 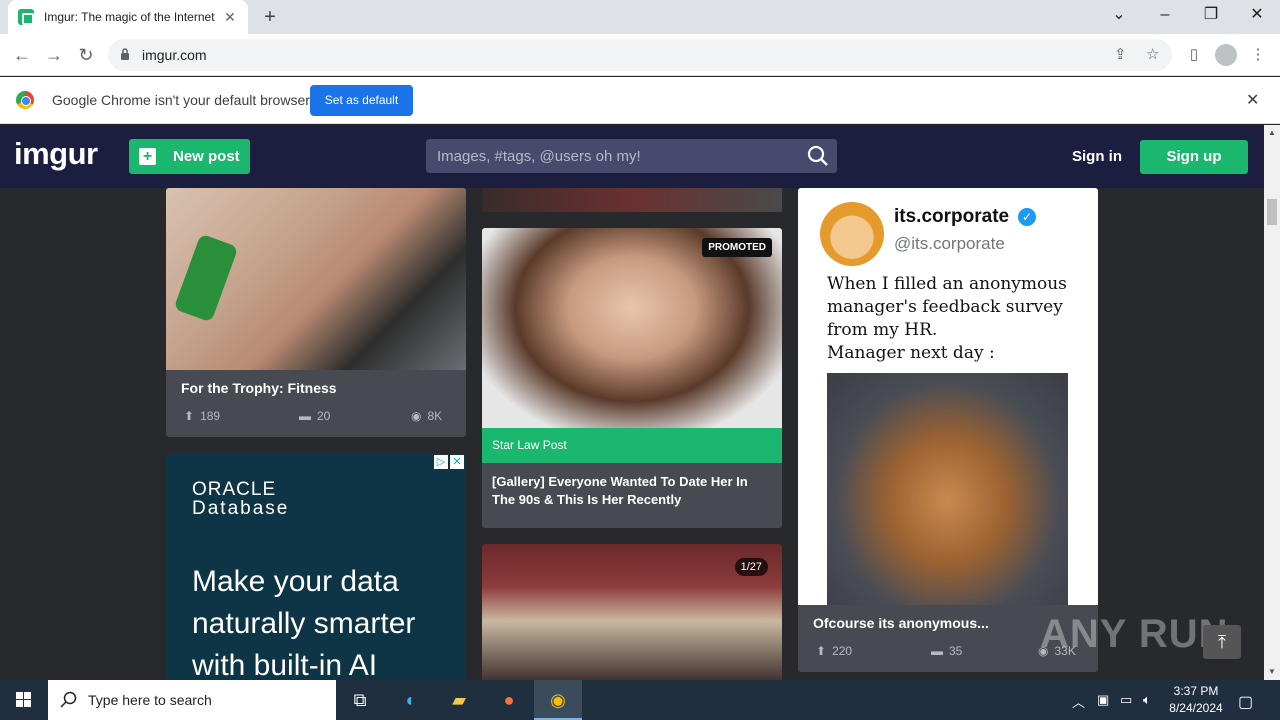 What do you see at coordinates (1272, 671) in the screenshot?
I see `scroll-down-arrow-icon: ▼` at bounding box center [1272, 671].